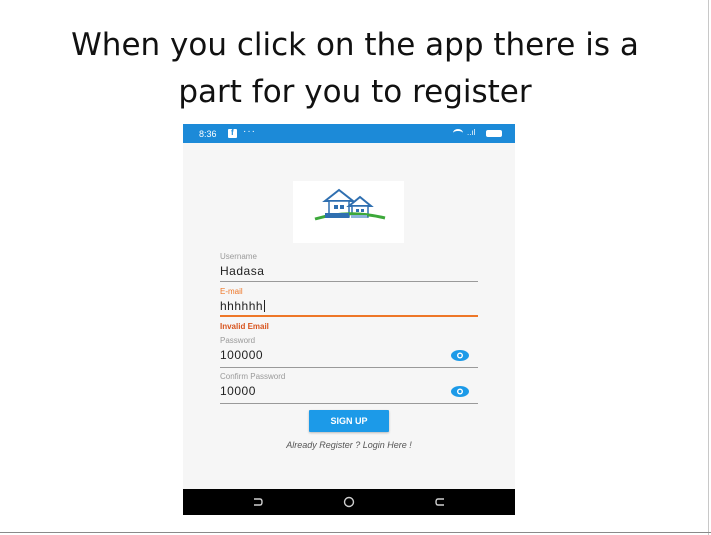 Image resolution: width=711 pixels, height=535 pixels. Describe the element at coordinates (253, 376) in the screenshot. I see `confirm-password-label: Confirm Password` at that location.